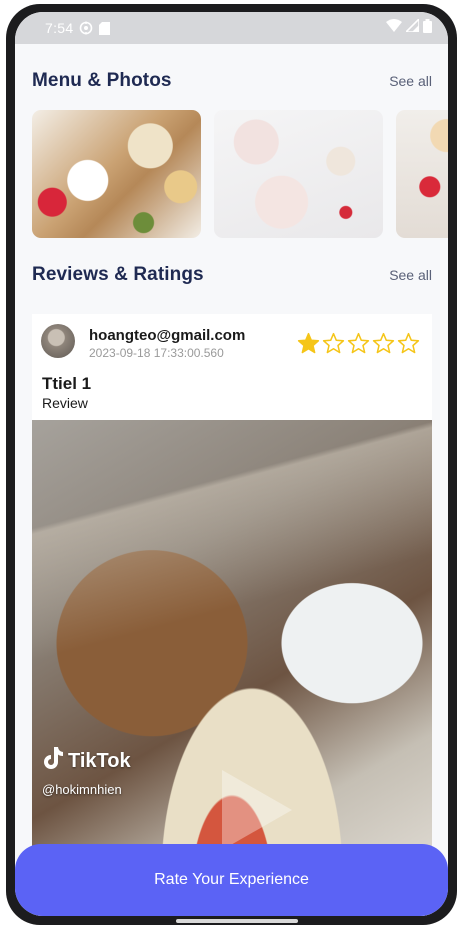 Image resolution: width=463 pixels, height=929 pixels. I want to click on review-date: 2023-09-18 17:33:00.560, so click(156, 353).